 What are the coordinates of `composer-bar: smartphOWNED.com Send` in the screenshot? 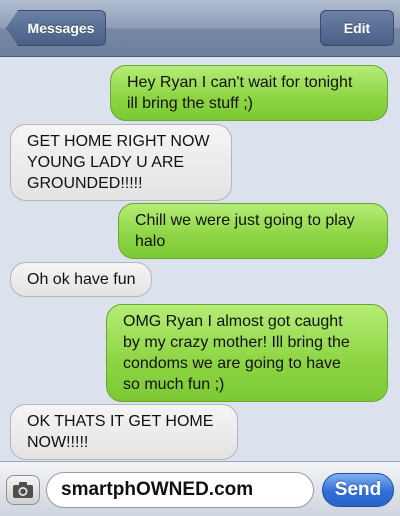 It's located at (200, 488).